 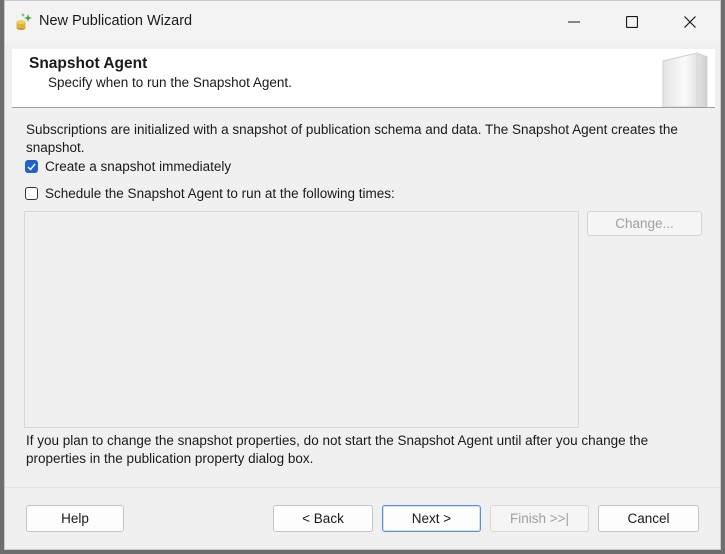 I want to click on back-button: < Back, so click(x=323, y=518).